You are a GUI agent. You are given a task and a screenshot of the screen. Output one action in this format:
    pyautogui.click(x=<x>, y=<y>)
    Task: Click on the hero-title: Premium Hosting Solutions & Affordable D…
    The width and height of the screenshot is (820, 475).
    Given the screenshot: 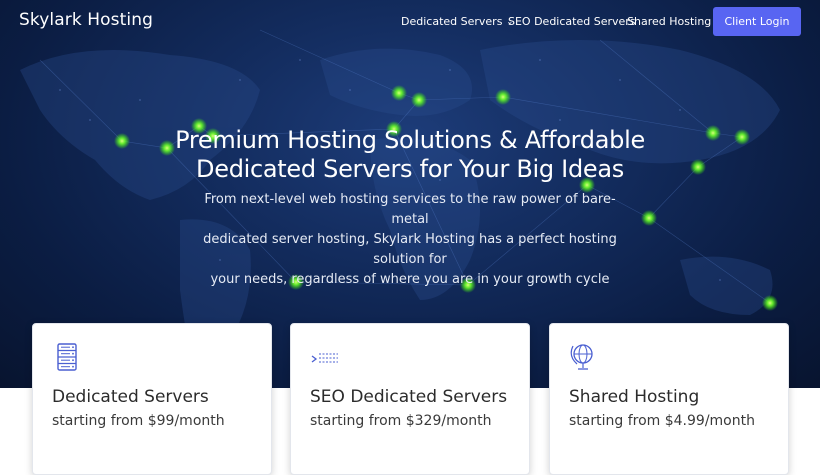 What is the action you would take?
    pyautogui.click(x=410, y=155)
    